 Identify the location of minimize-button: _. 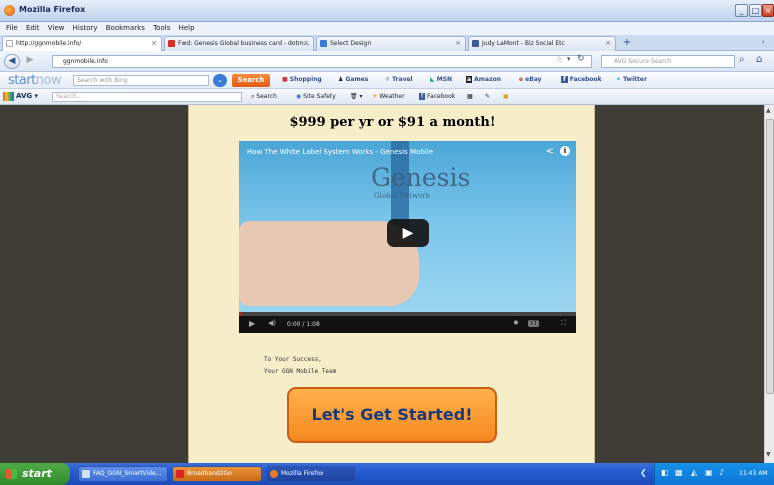
(741, 10).